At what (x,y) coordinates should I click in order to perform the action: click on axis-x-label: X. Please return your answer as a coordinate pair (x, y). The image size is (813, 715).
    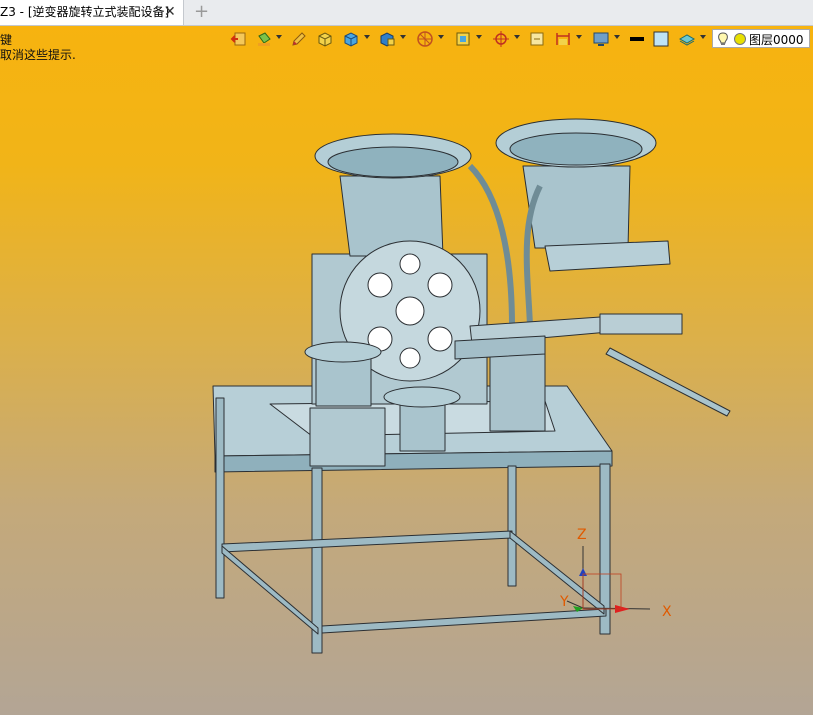
    Looking at the image, I should click on (667, 612).